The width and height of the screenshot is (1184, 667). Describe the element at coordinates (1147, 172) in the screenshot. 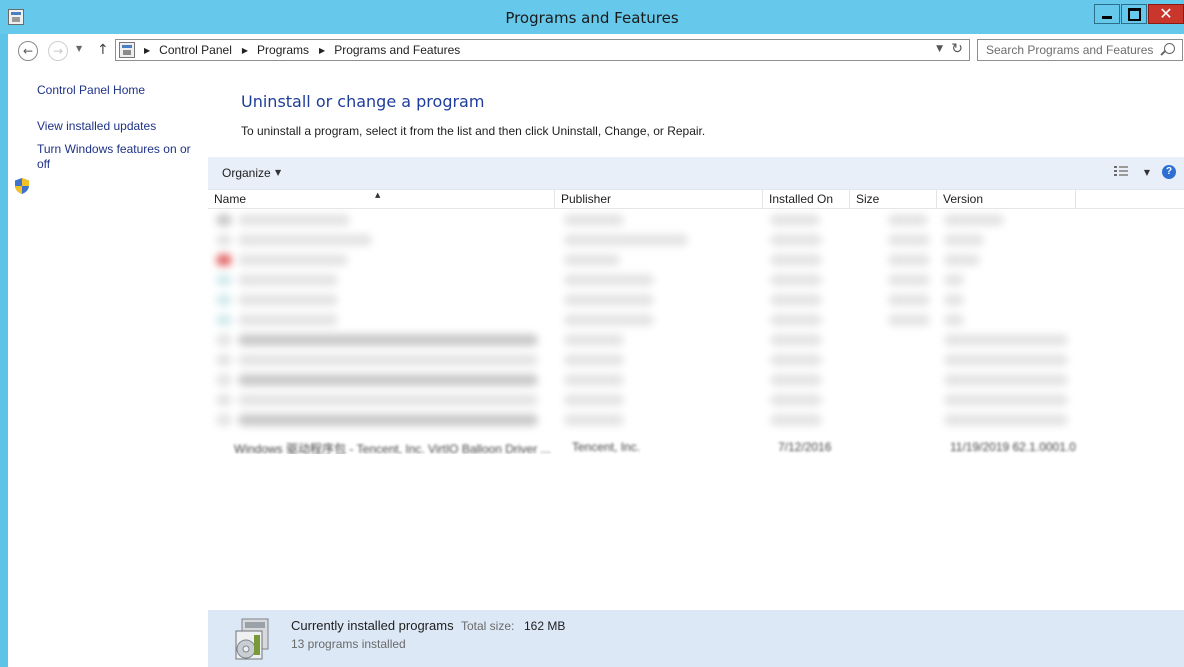

I see `view-dropdown-icon: ▼` at that location.